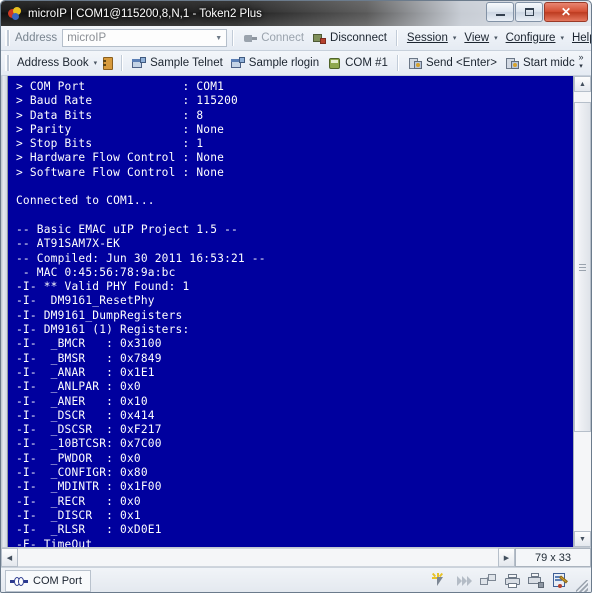  I want to click on plug-icon, so click(250, 38).